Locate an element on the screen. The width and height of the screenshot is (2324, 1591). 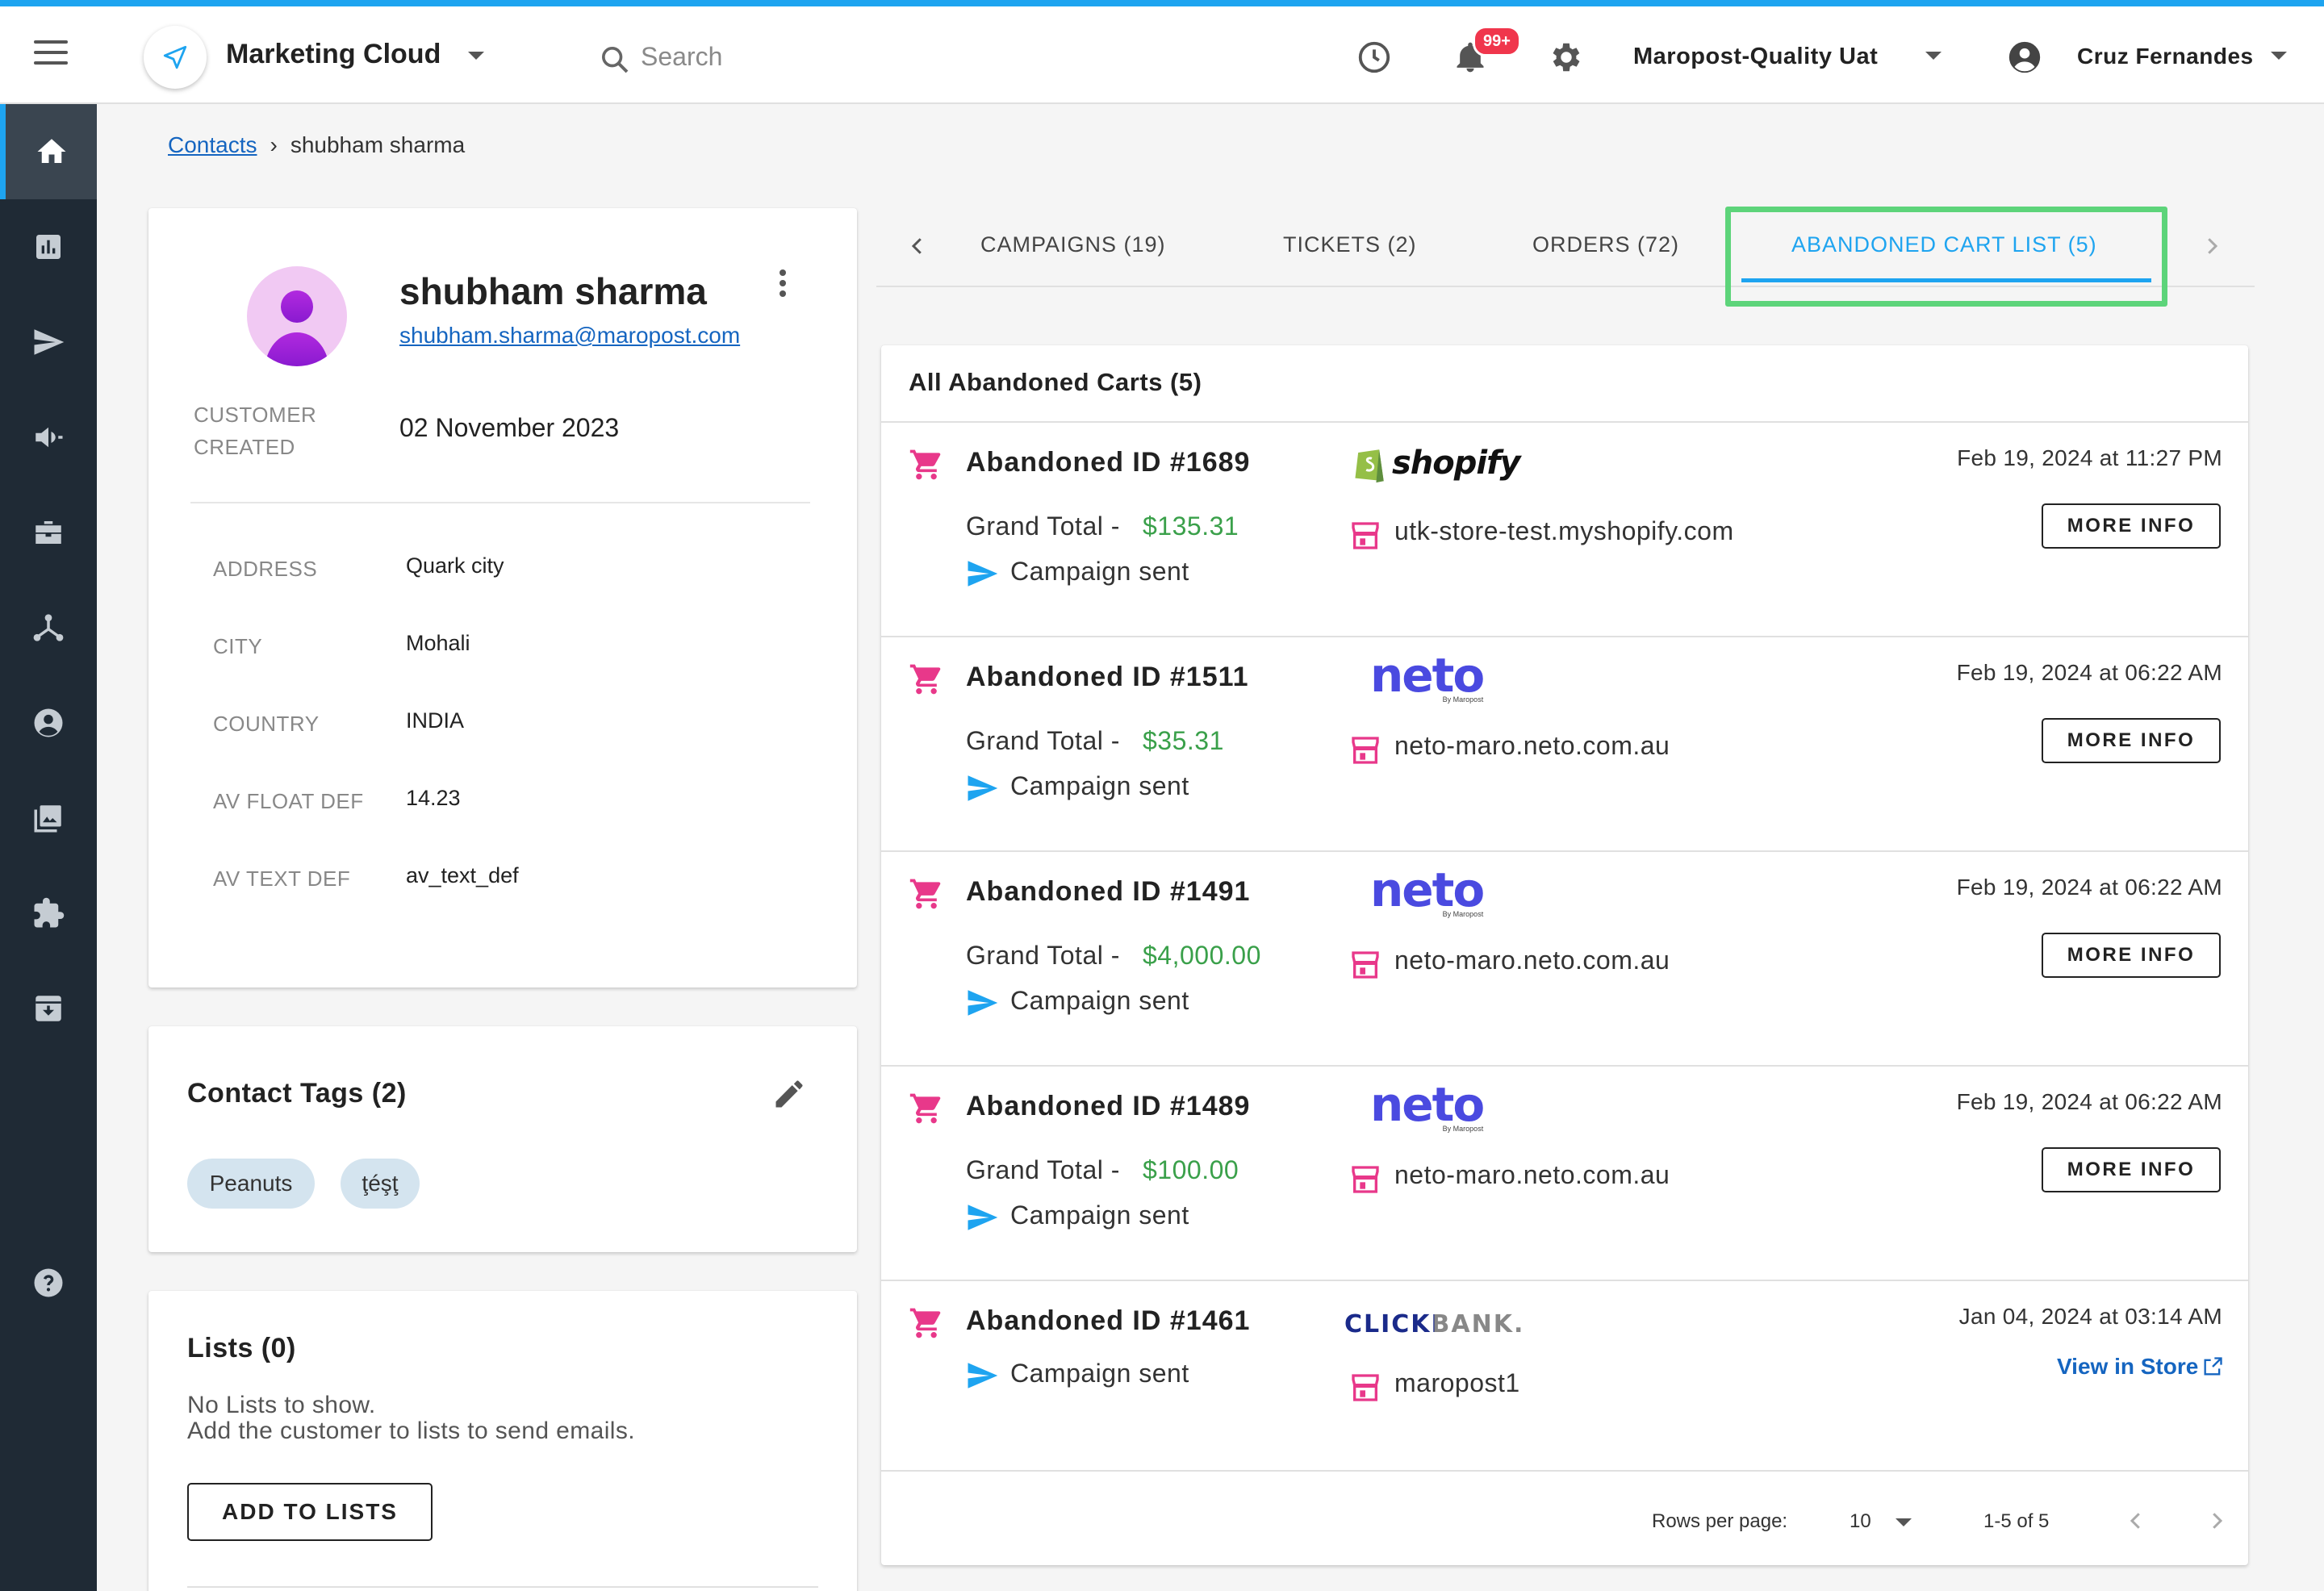
sidebar-item-journeys is located at coordinates (49, 628).